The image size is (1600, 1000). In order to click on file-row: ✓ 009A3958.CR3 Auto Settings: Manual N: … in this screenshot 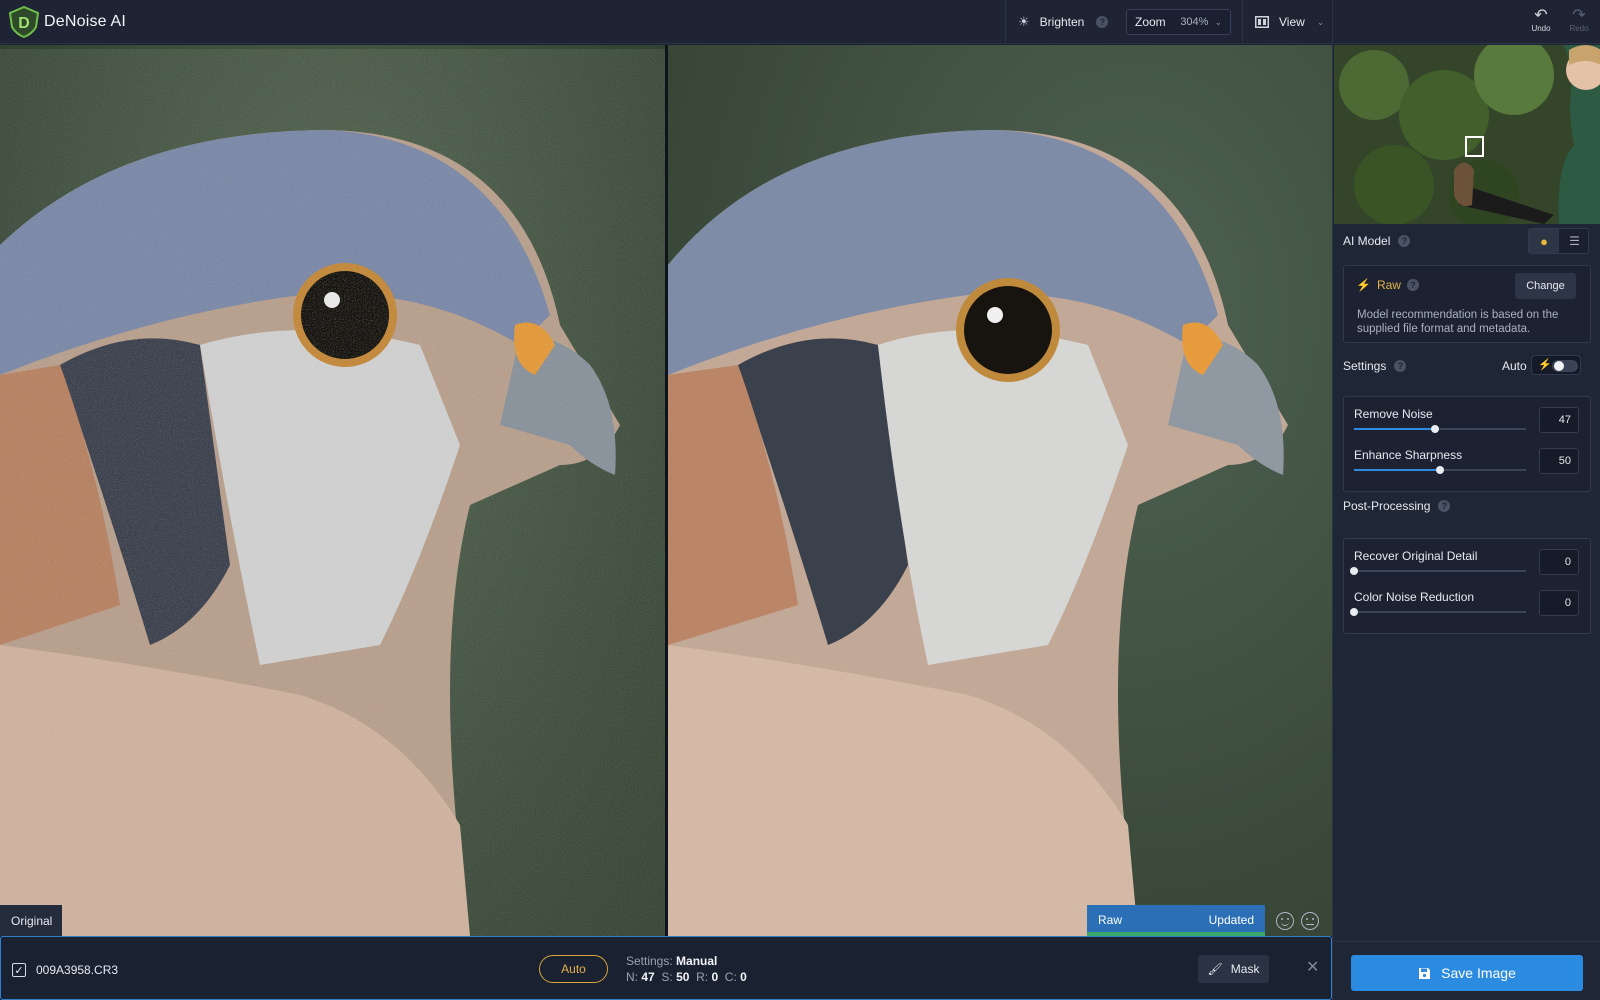, I will do `click(666, 968)`.